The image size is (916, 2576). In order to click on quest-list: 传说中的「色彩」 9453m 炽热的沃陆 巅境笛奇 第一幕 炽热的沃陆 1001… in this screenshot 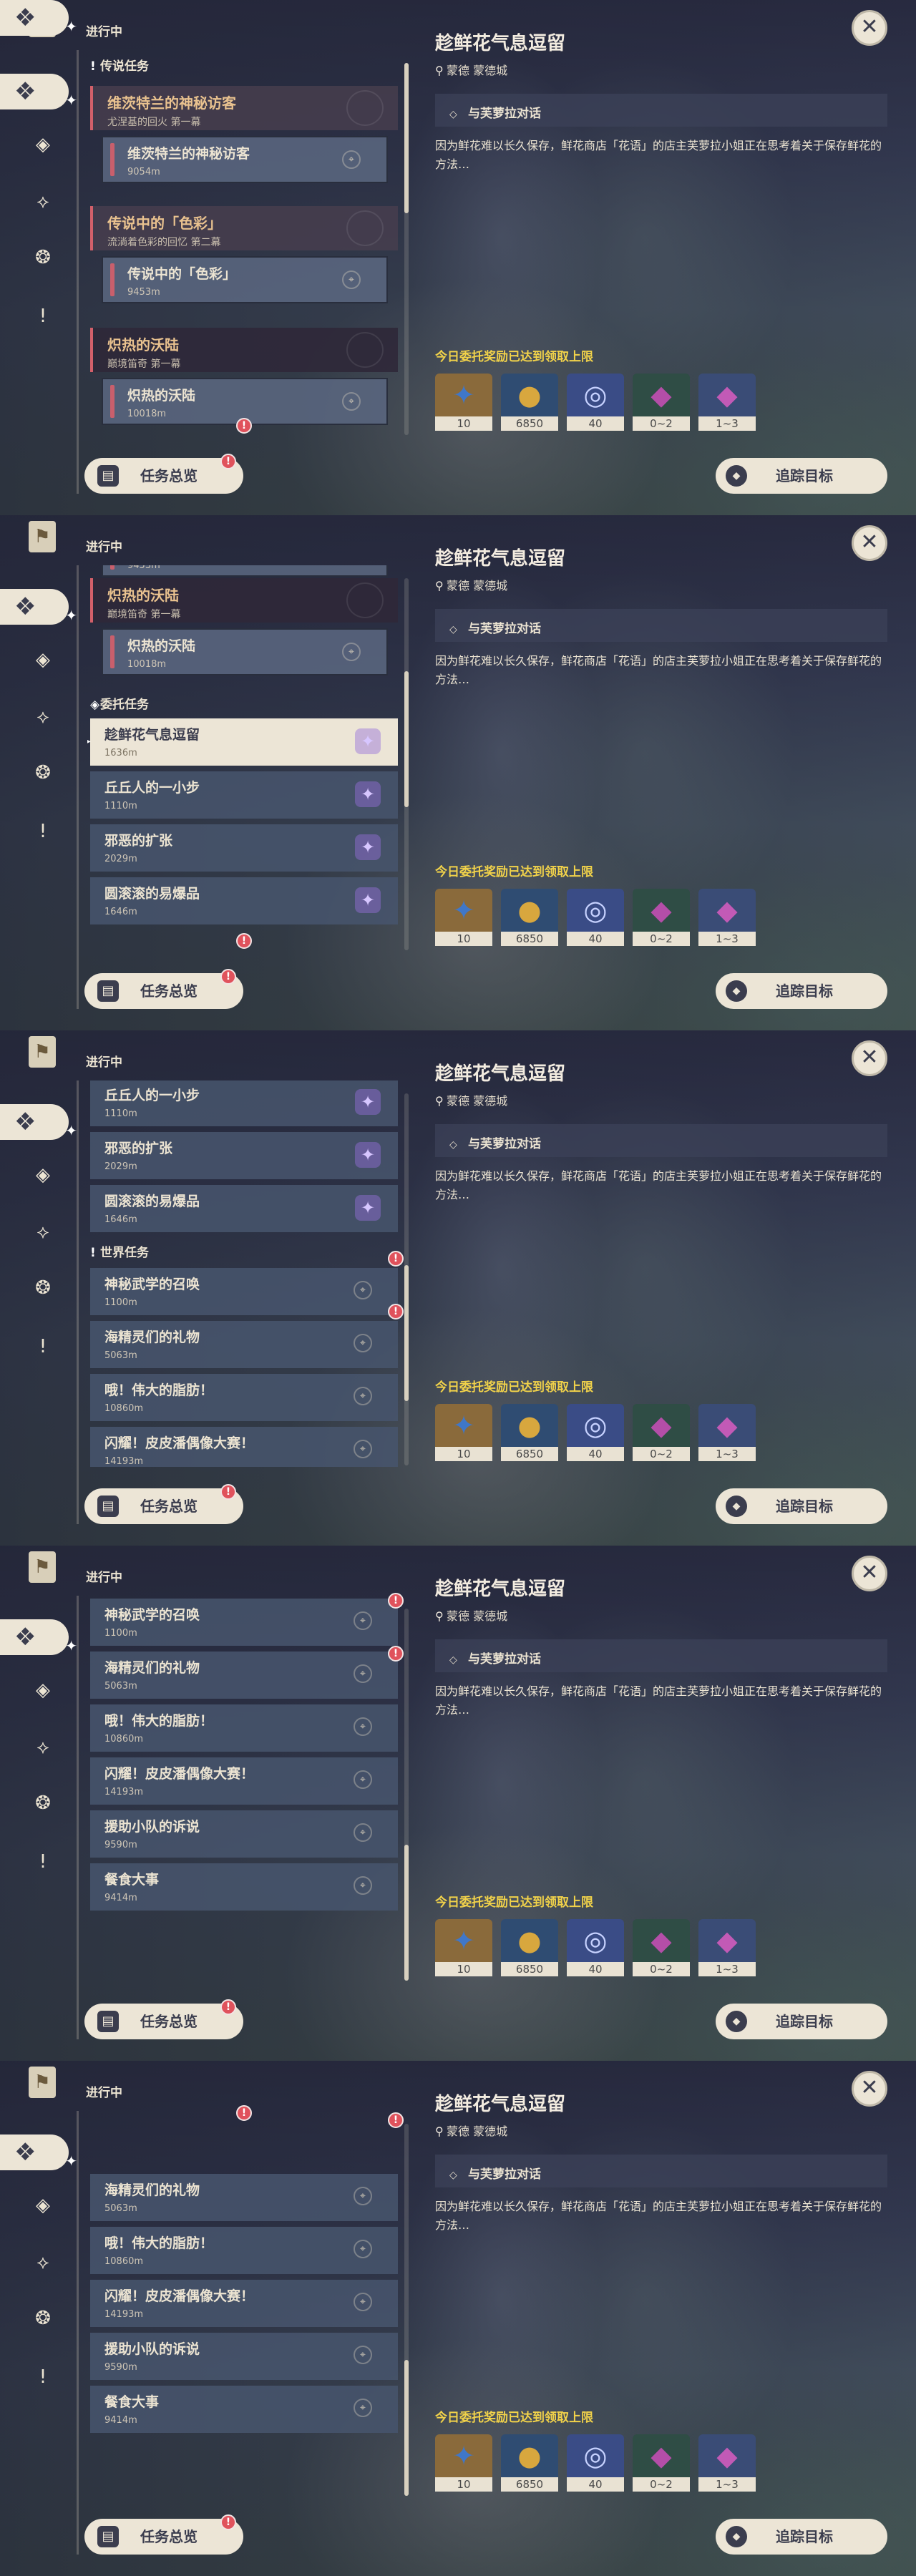, I will do `click(244, 758)`.